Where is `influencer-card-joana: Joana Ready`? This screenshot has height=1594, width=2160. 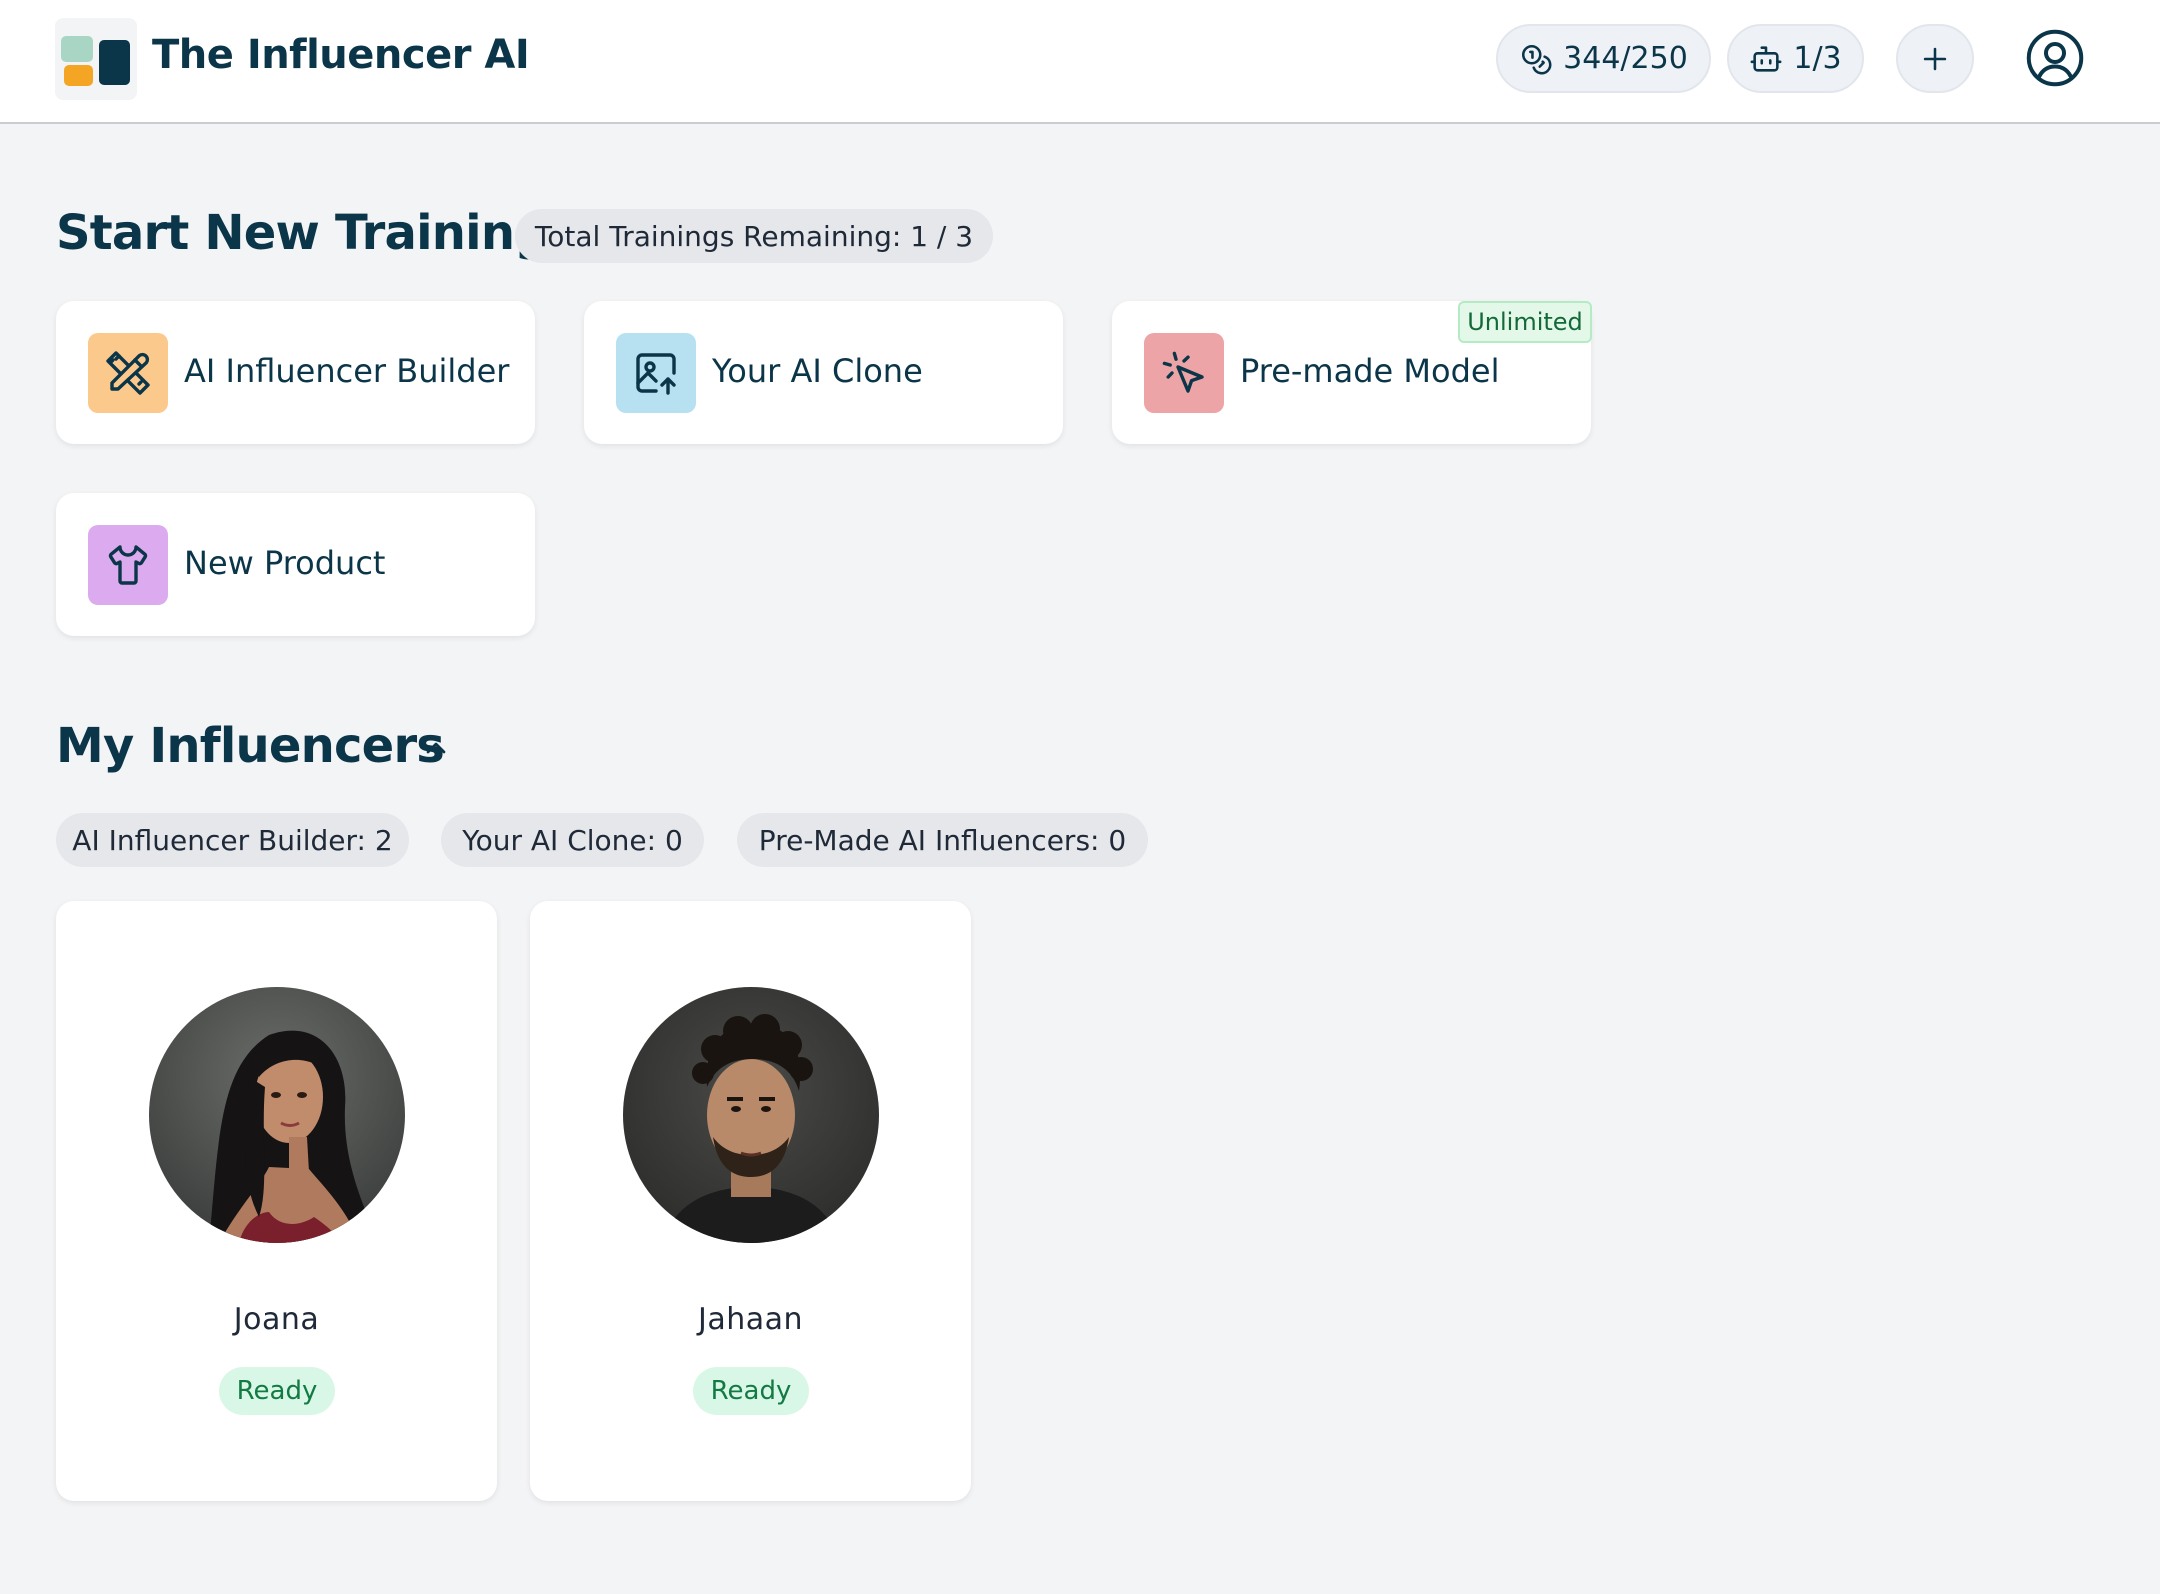
influencer-card-joana: Joana Ready is located at coordinates (276, 1201).